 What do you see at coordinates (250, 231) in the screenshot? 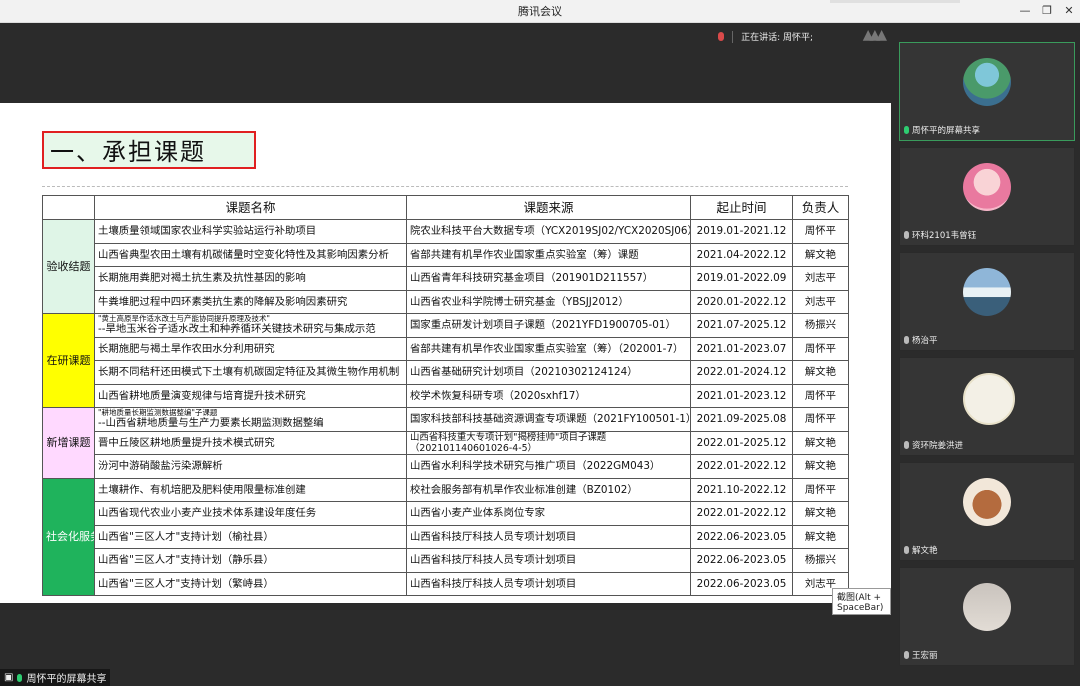
I see `project-name-cell: 土壤质量领域国家农业科学实验站运行补助项目` at bounding box center [250, 231].